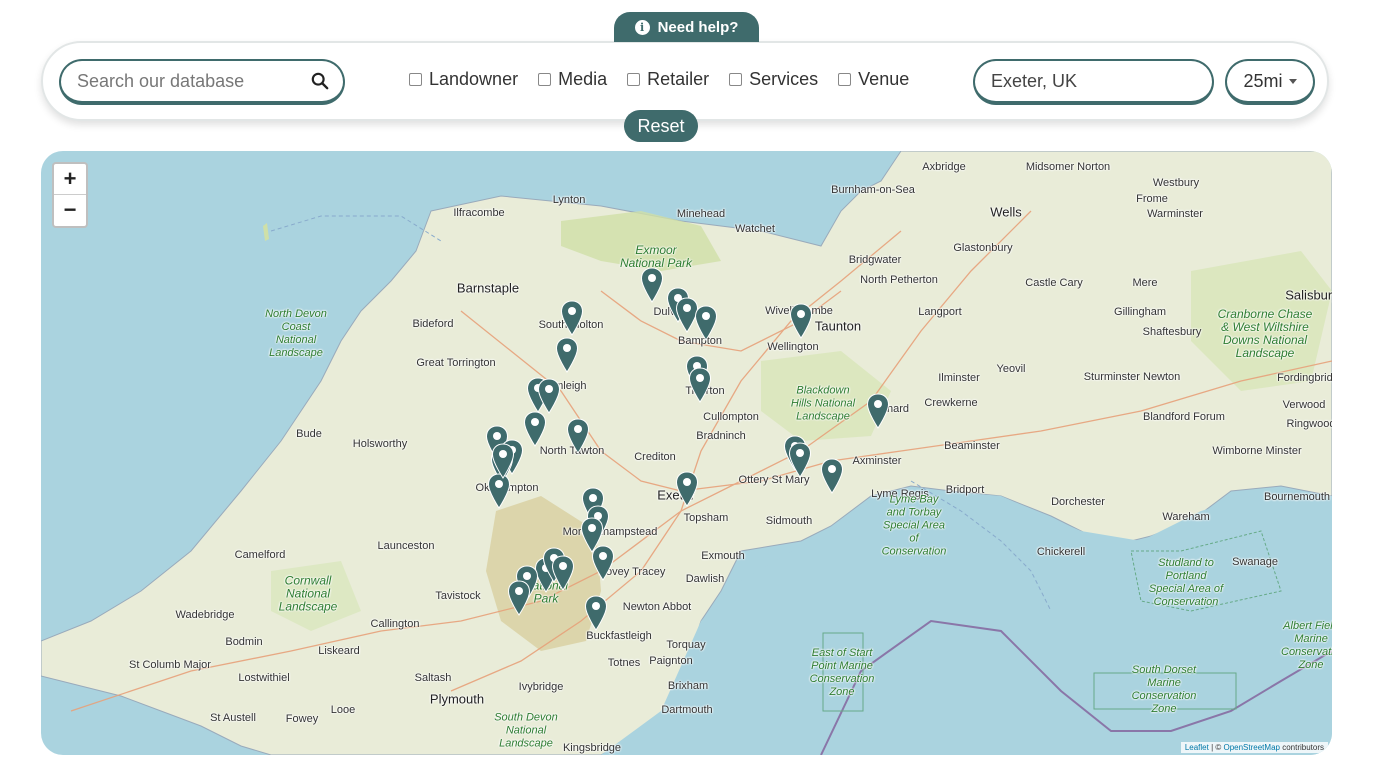 This screenshot has height=761, width=1394. What do you see at coordinates (789, 521) in the screenshot?
I see `place-label: Sidmouth` at bounding box center [789, 521].